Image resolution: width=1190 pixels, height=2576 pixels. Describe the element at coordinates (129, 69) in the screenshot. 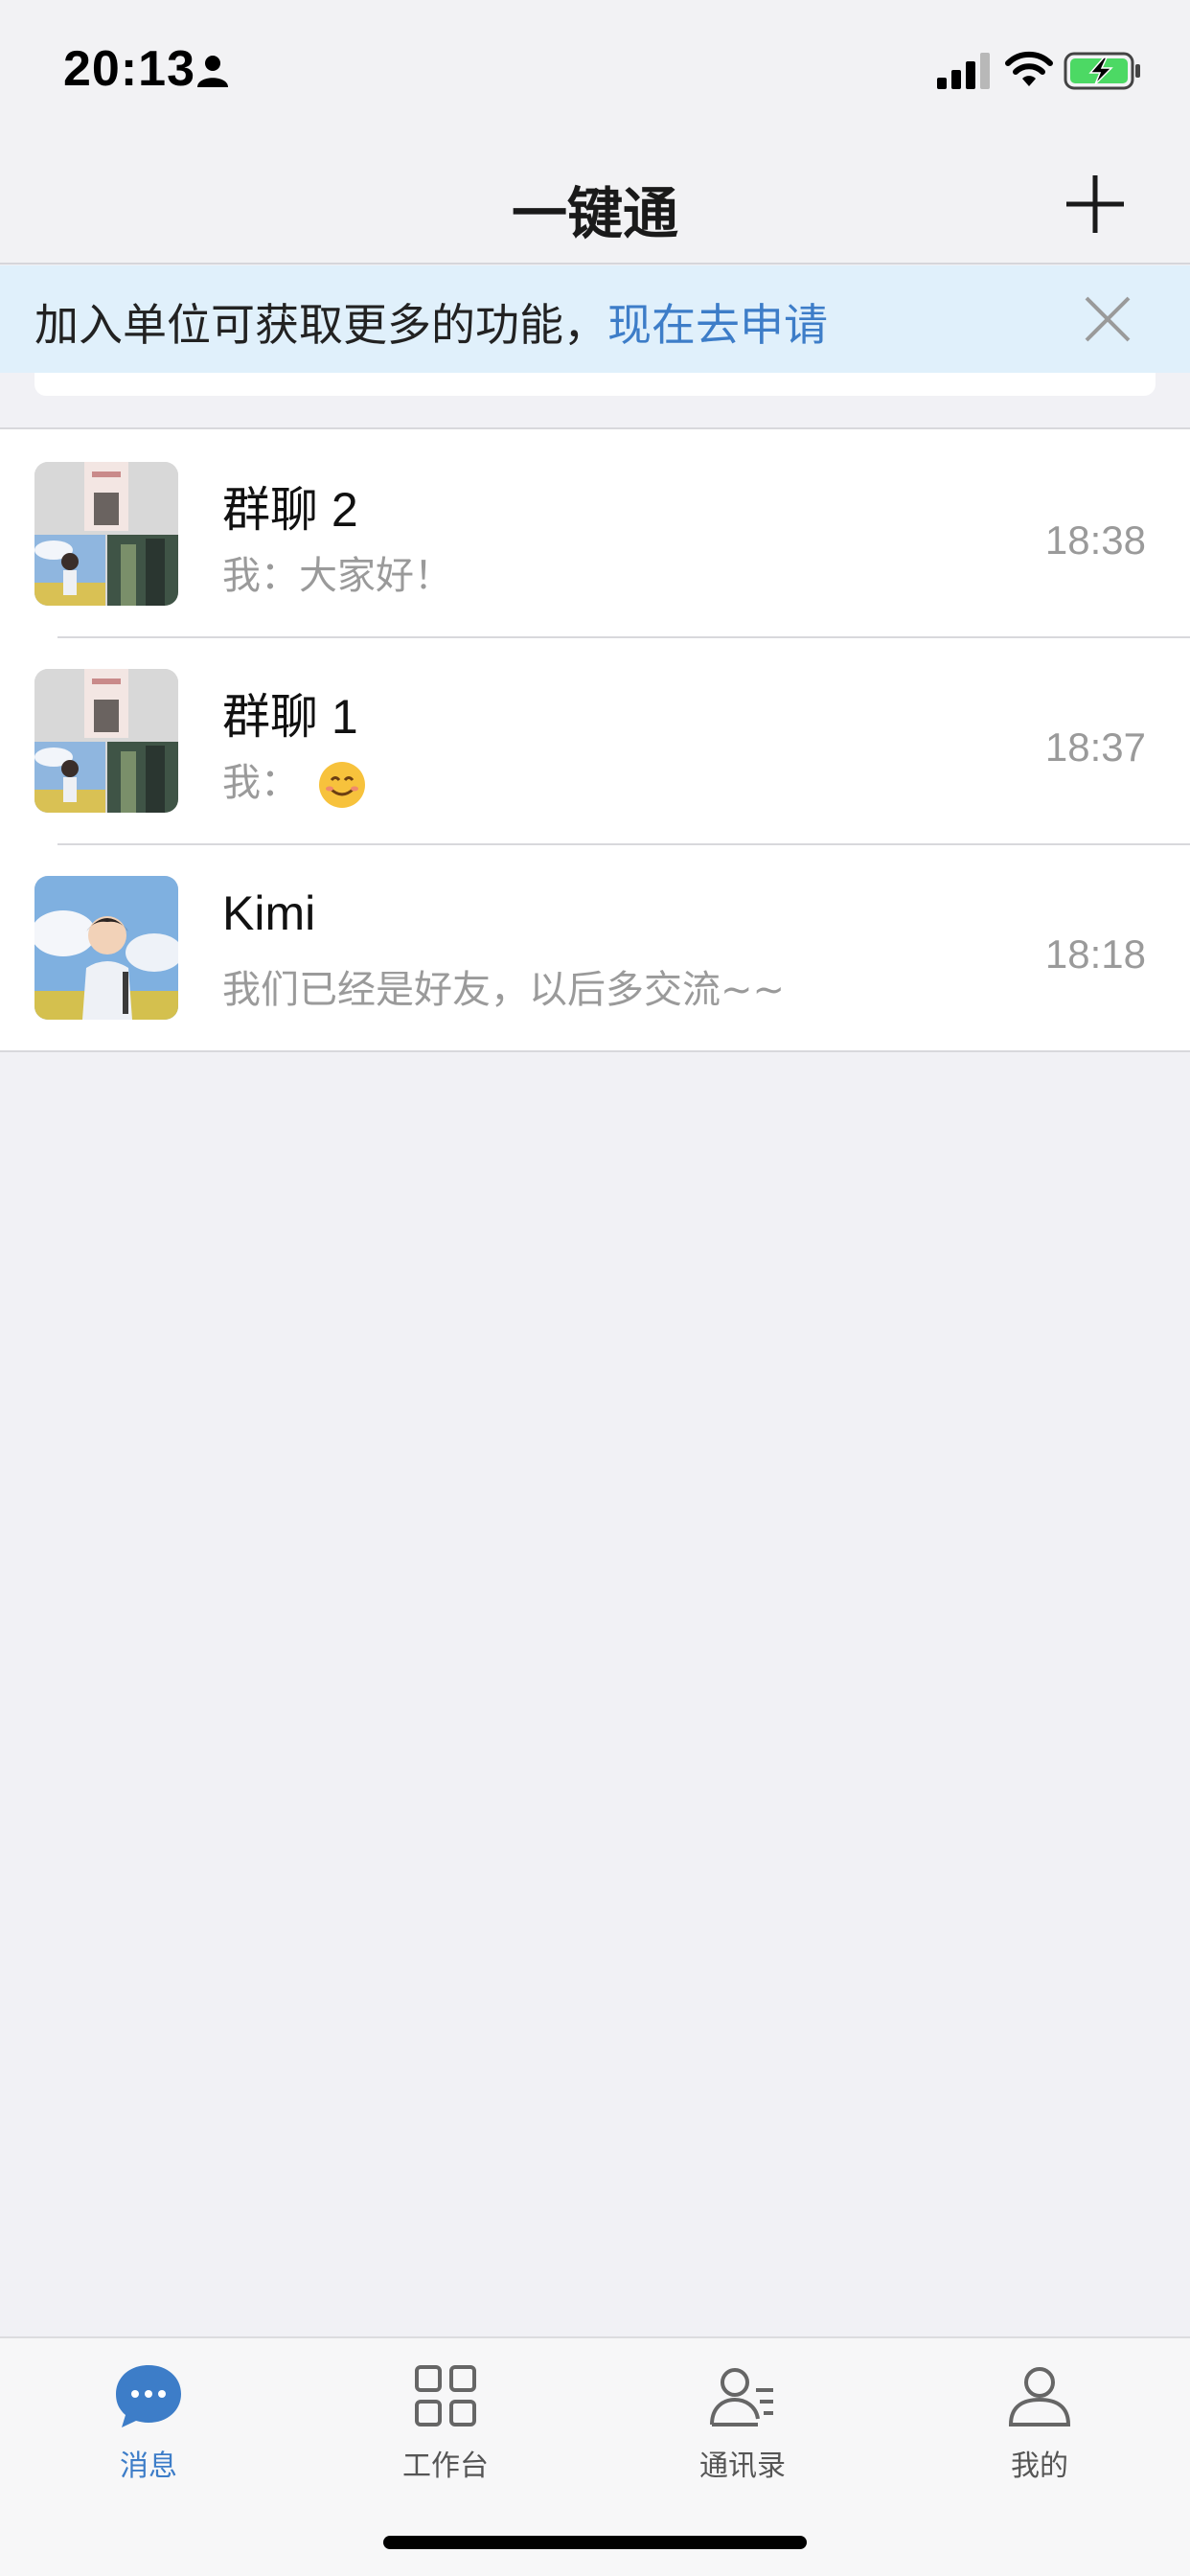

I see `status-time: 20:13` at that location.